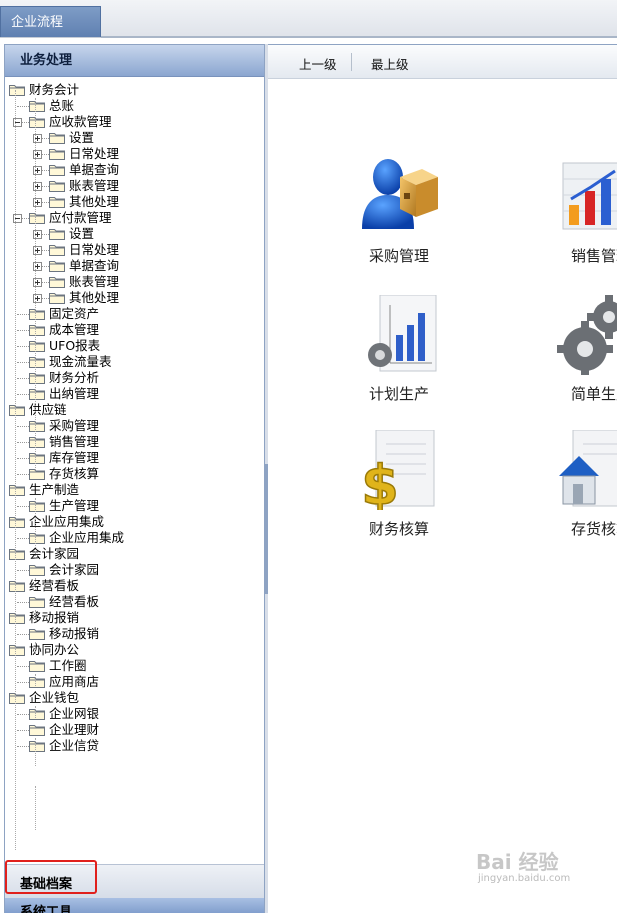 The image size is (617, 913). I want to click on tree-node-label: 企业信贷, so click(74, 745).